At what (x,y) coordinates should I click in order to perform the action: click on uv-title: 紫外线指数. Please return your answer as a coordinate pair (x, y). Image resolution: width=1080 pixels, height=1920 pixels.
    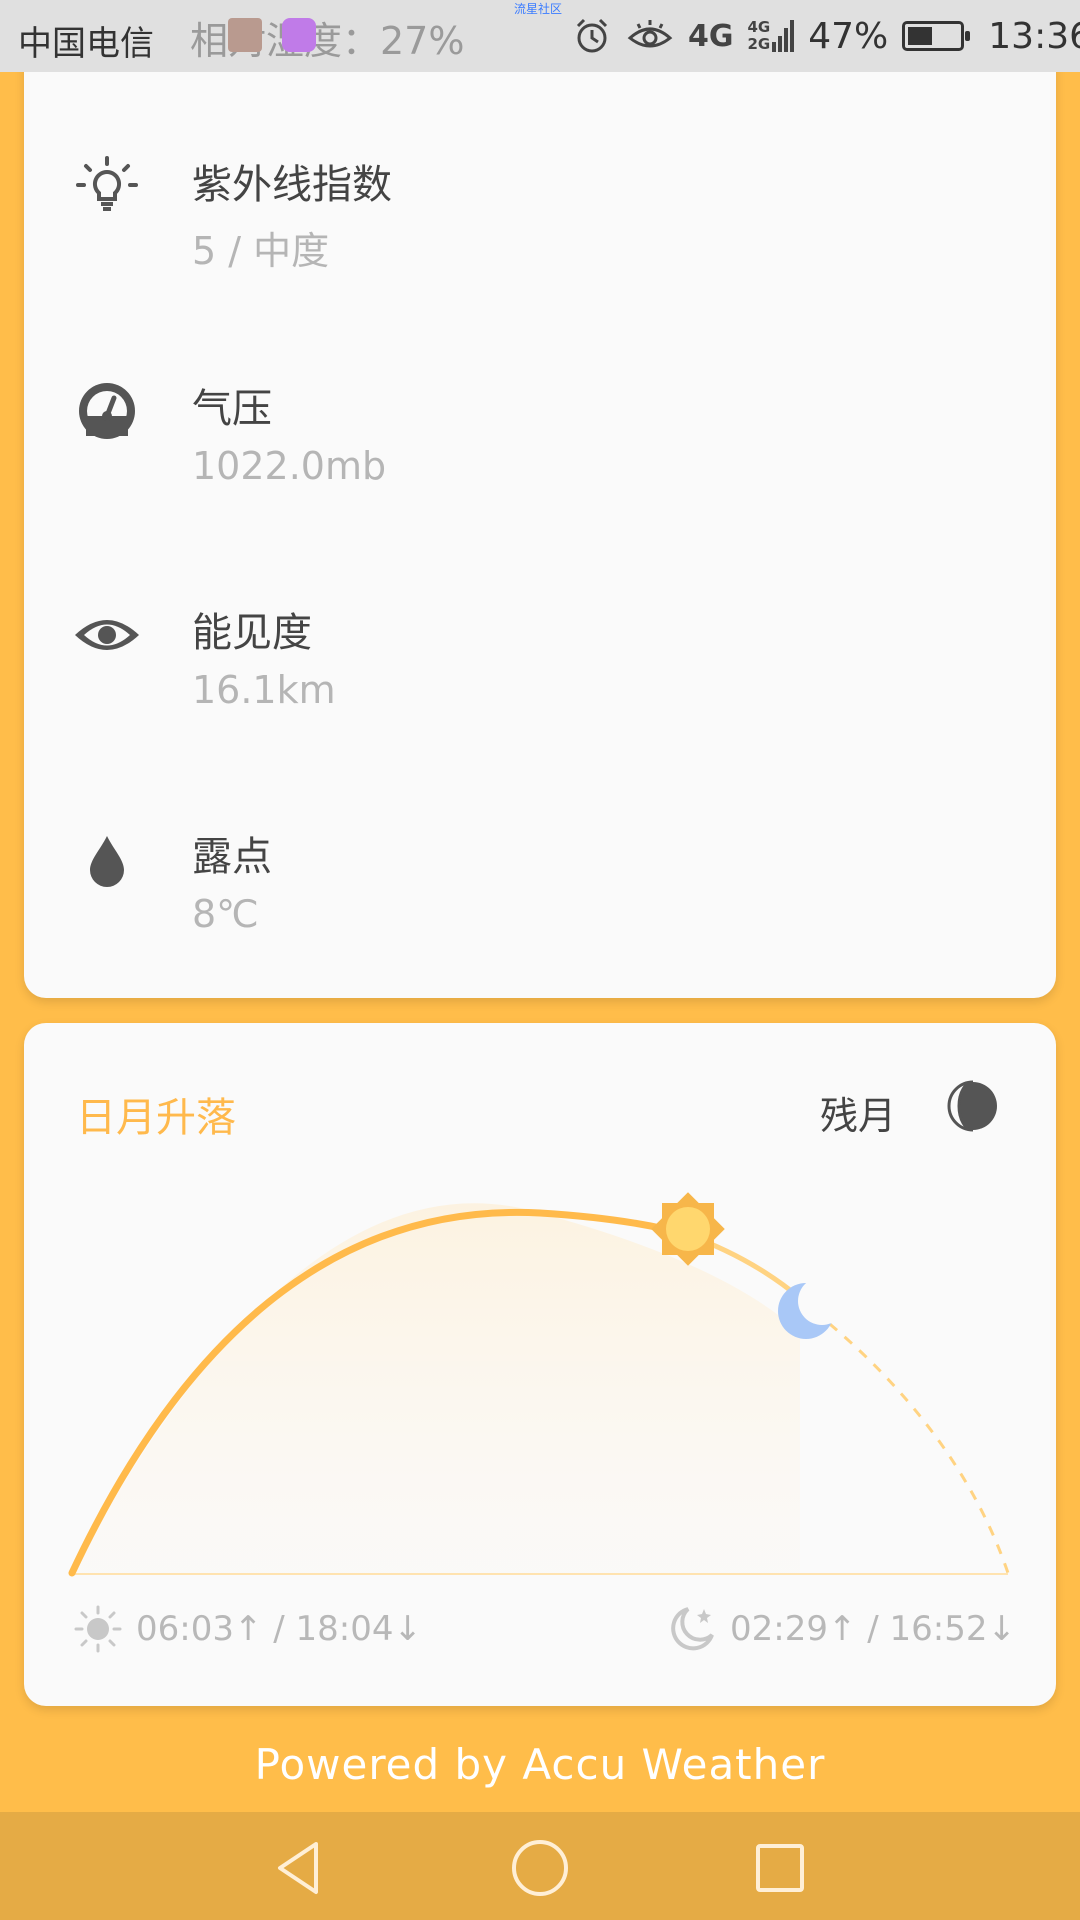
    Looking at the image, I should click on (292, 185).